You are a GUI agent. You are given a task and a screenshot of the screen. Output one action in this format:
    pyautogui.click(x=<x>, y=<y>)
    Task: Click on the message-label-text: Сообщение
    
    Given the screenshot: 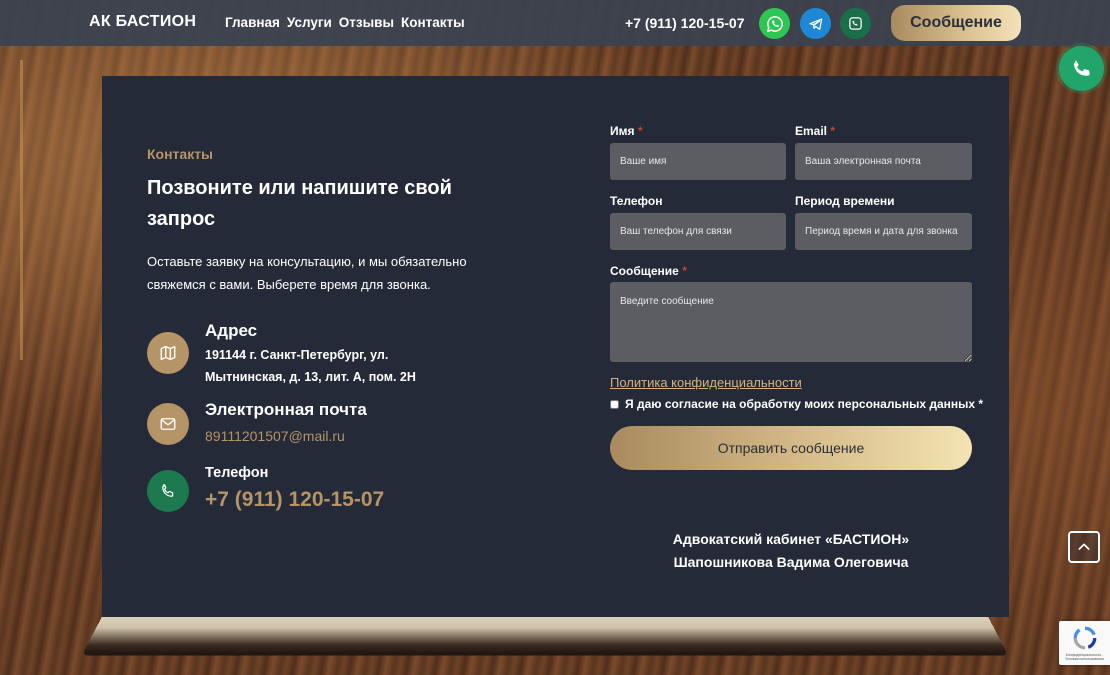 What is the action you would take?
    pyautogui.click(x=644, y=271)
    